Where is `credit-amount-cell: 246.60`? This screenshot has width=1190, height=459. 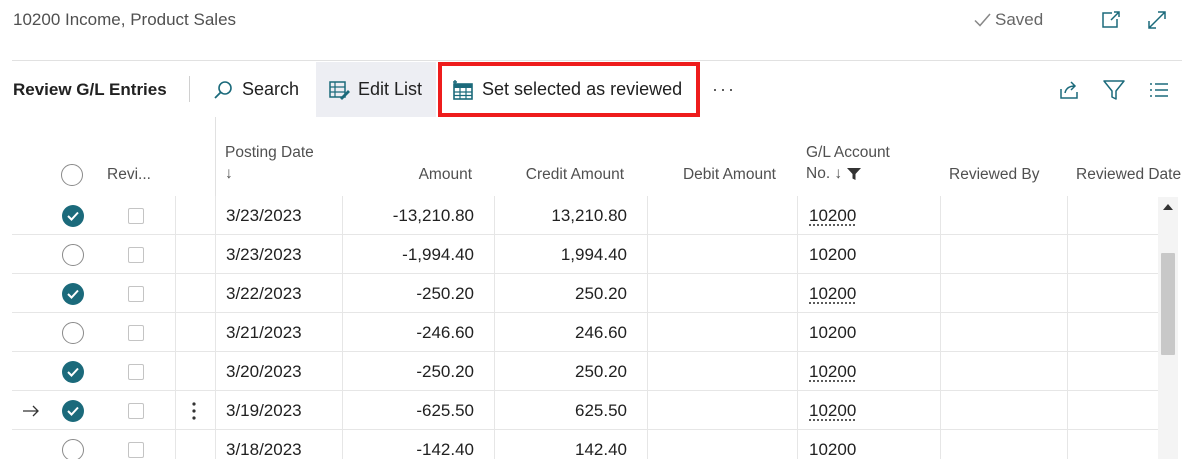
credit-amount-cell: 246.60 is located at coordinates (601, 332).